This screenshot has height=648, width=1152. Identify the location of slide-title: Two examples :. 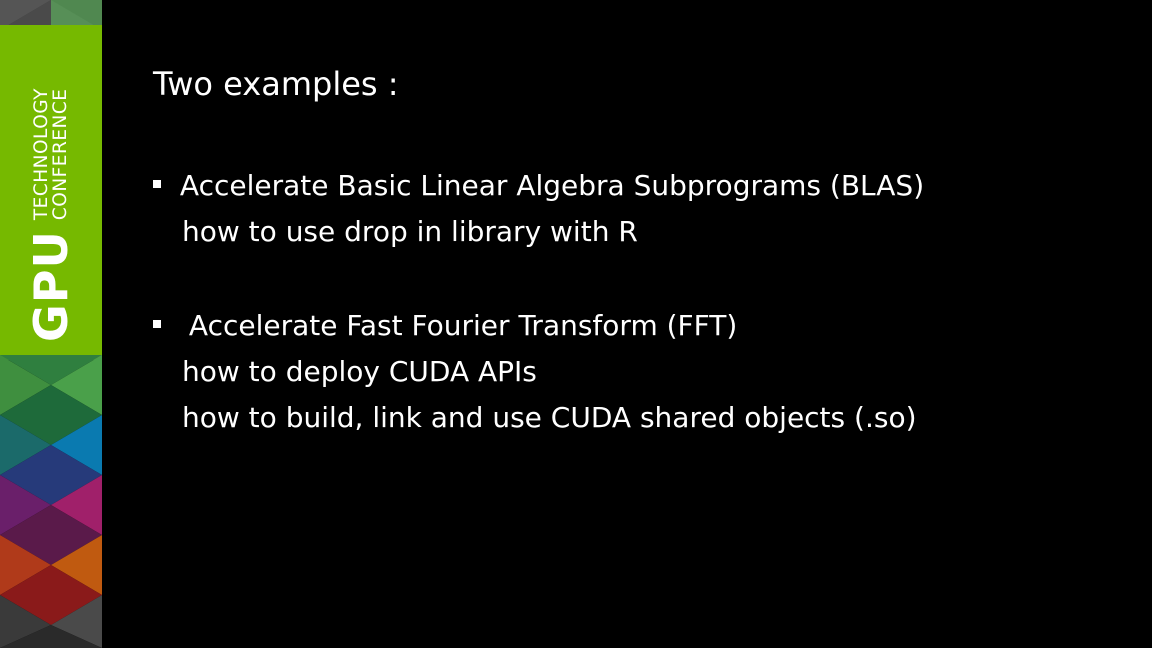
(276, 84).